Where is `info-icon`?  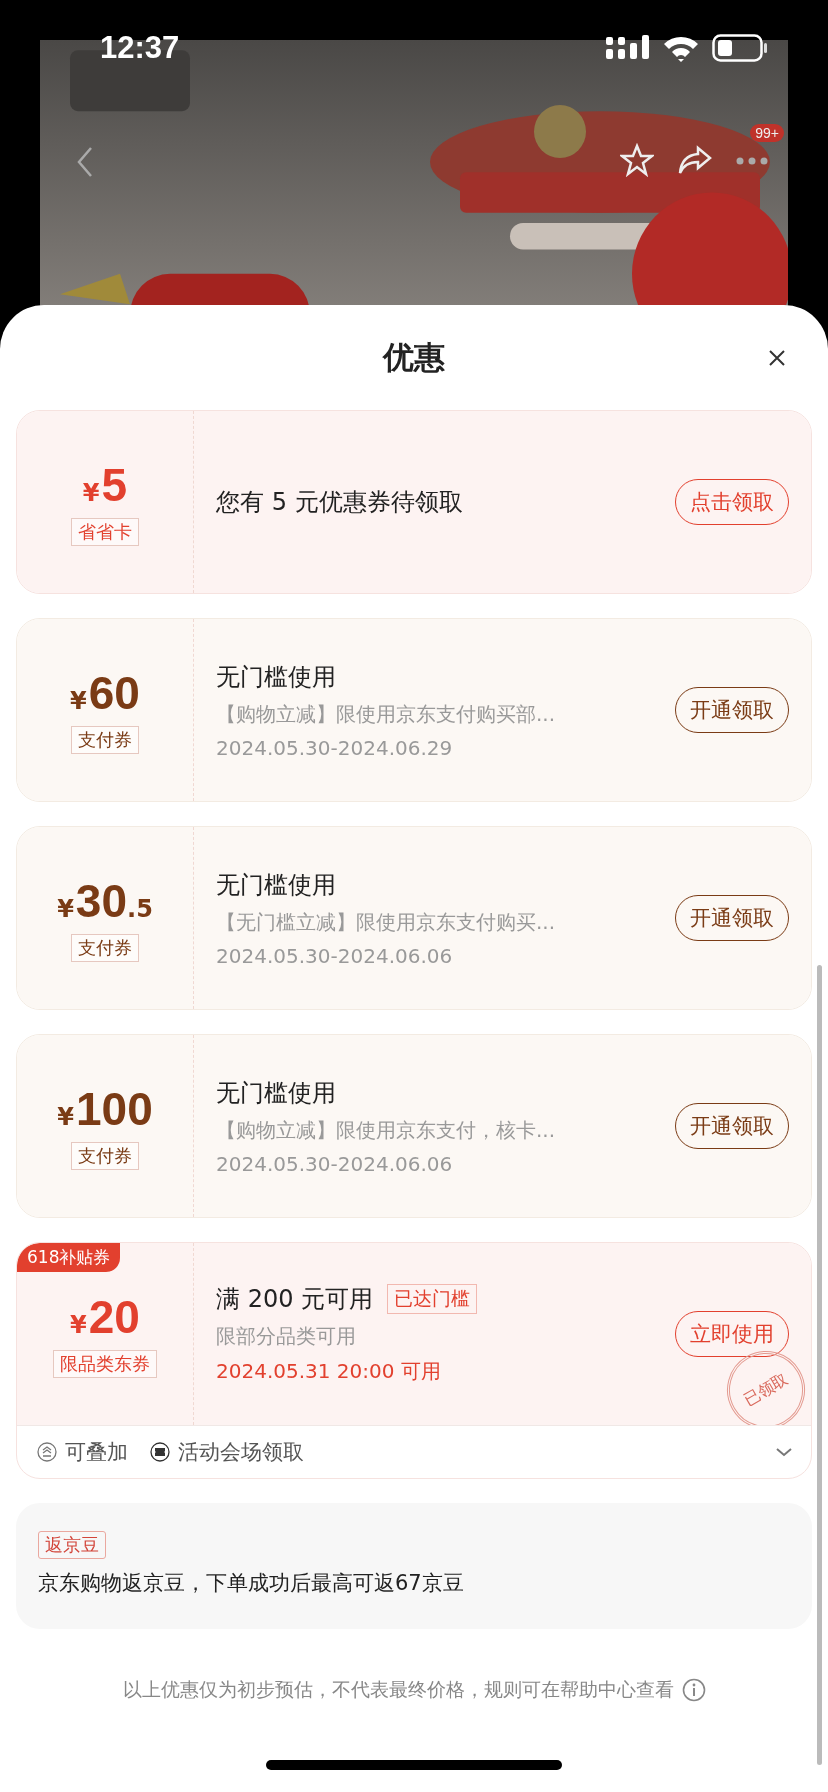 info-icon is located at coordinates (693, 1690).